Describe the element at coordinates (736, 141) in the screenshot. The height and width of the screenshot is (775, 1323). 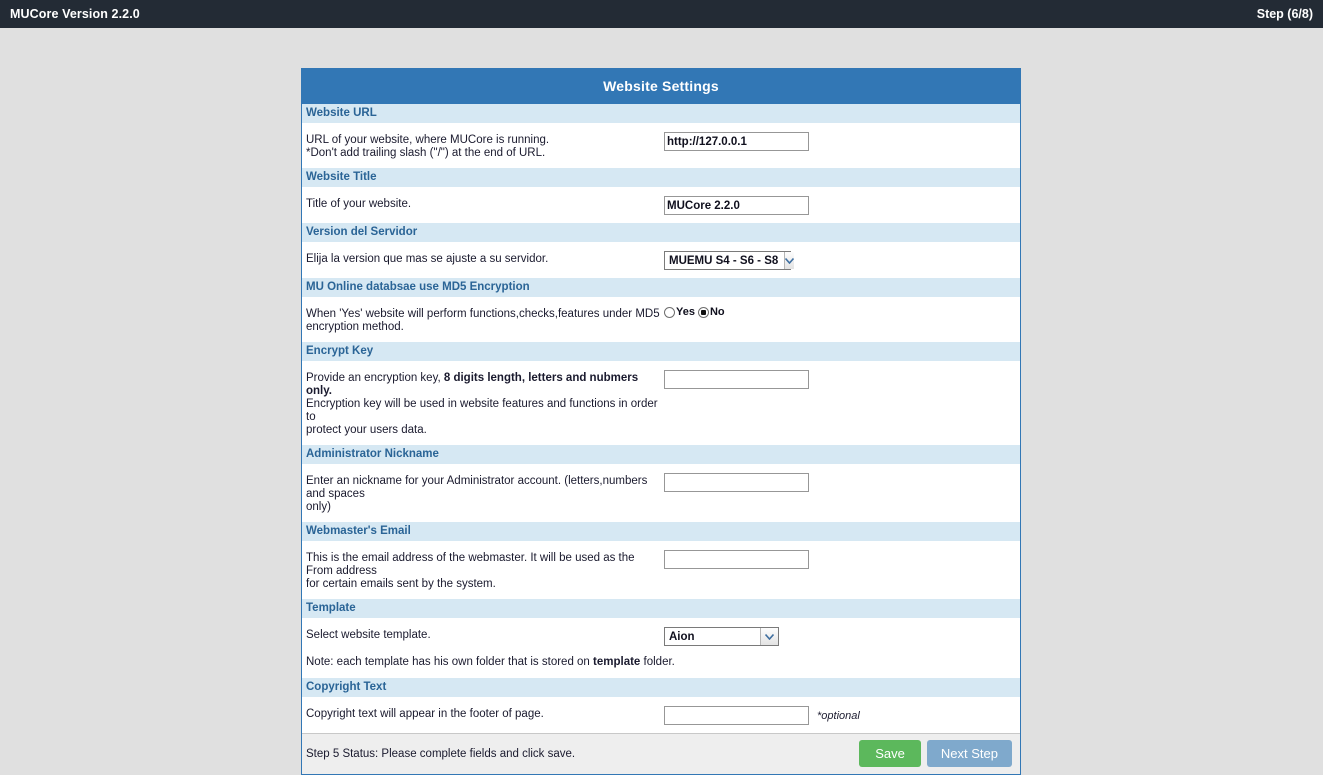
I see `website-url-input` at that location.